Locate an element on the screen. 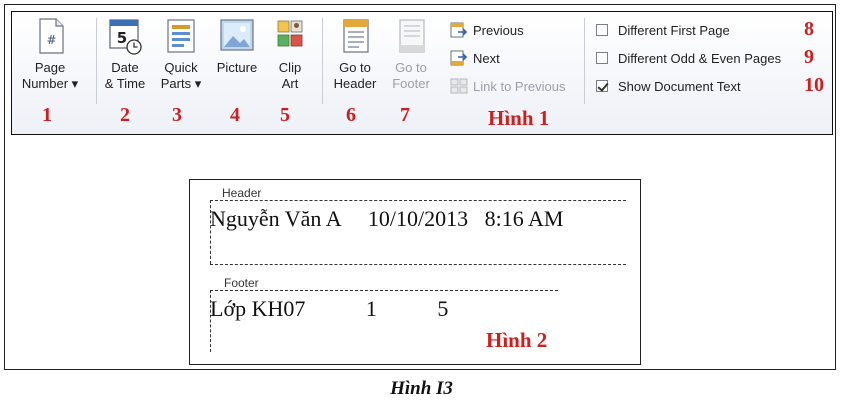  different-first-page-option: Different First Page is located at coordinates (663, 30).